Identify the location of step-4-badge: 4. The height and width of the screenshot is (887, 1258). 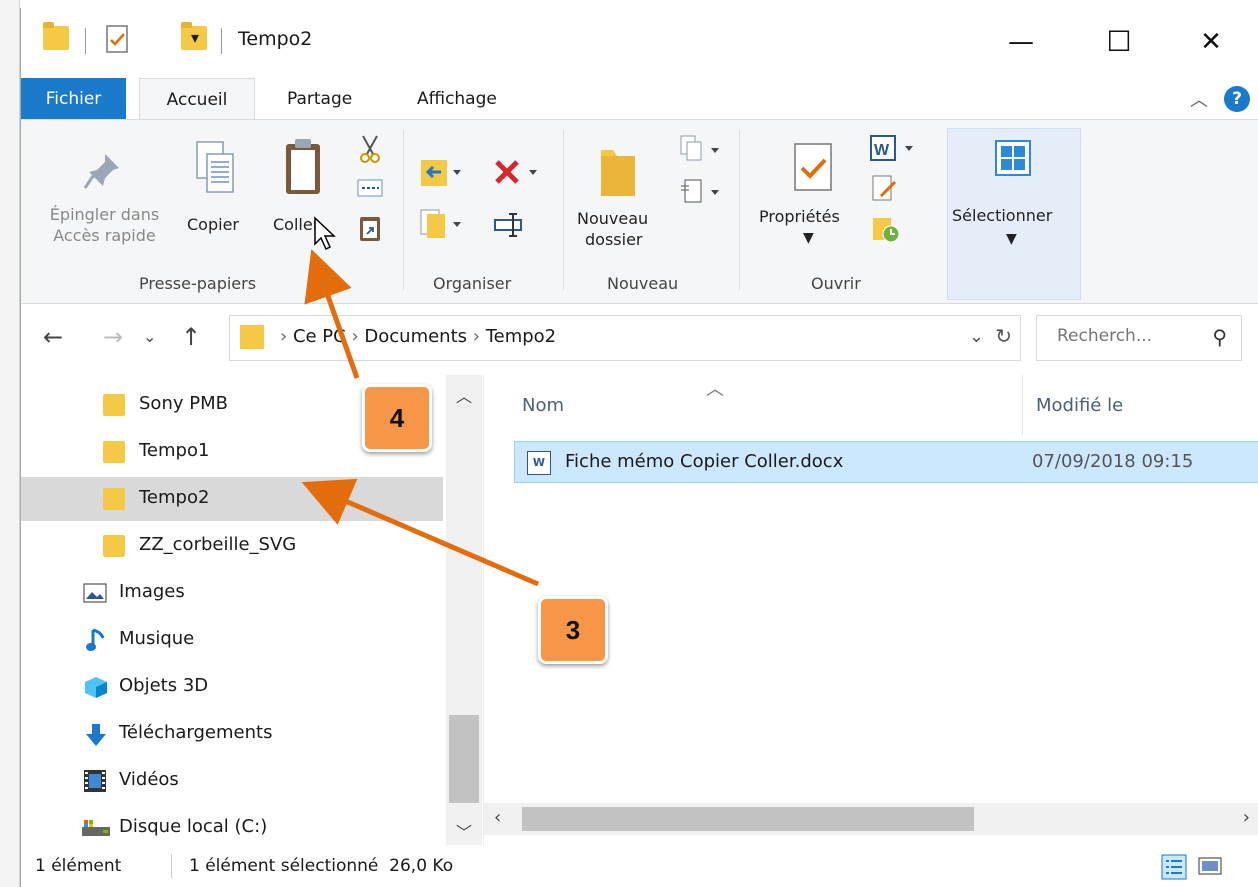
(397, 418).